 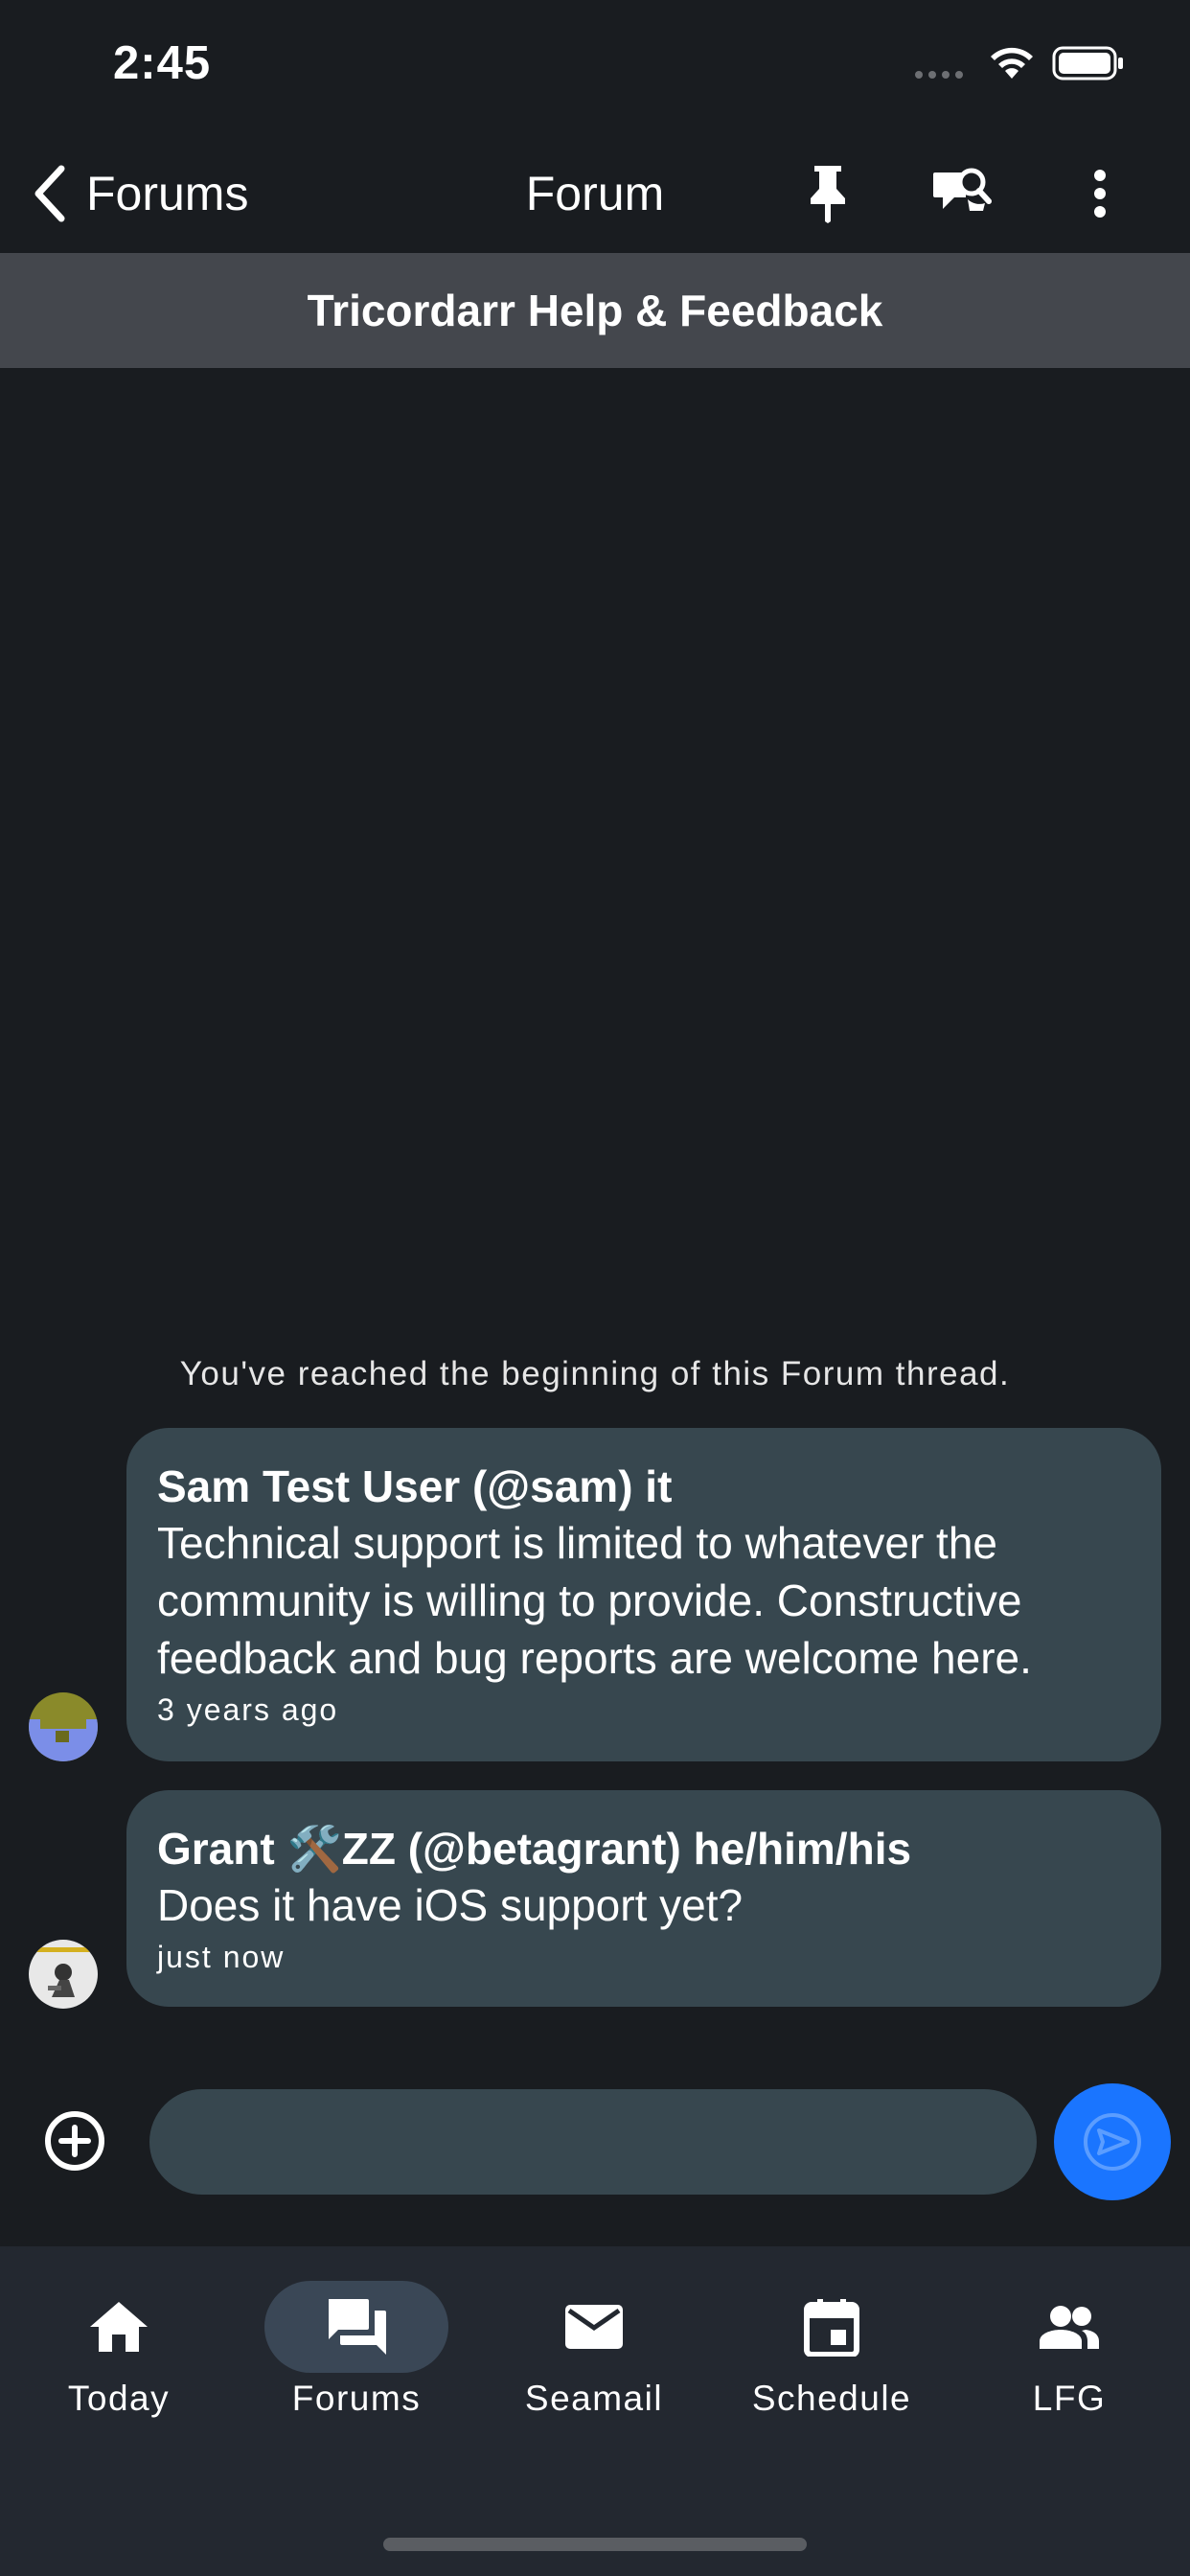 I want to click on tab-label: Today, so click(x=119, y=2398).